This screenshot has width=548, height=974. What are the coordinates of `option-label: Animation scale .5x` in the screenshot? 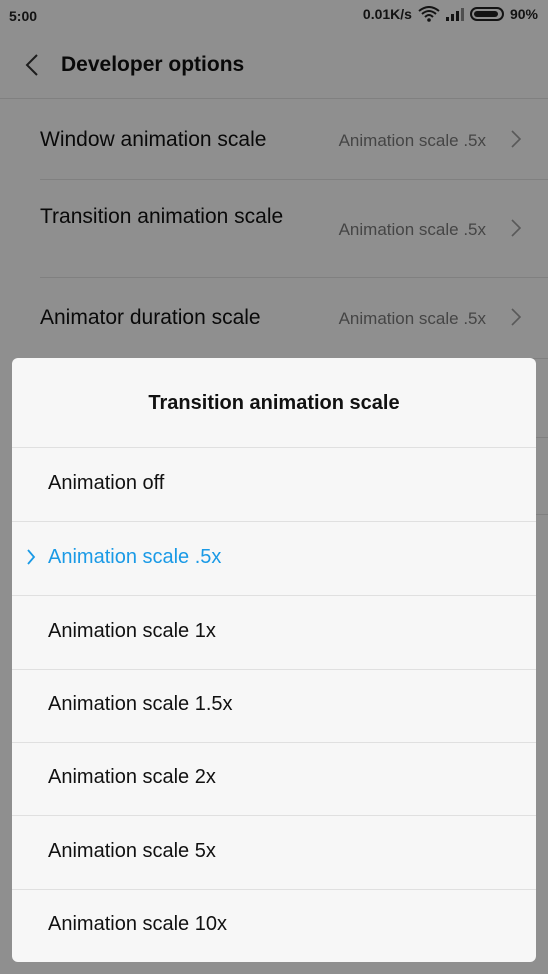 It's located at (135, 557).